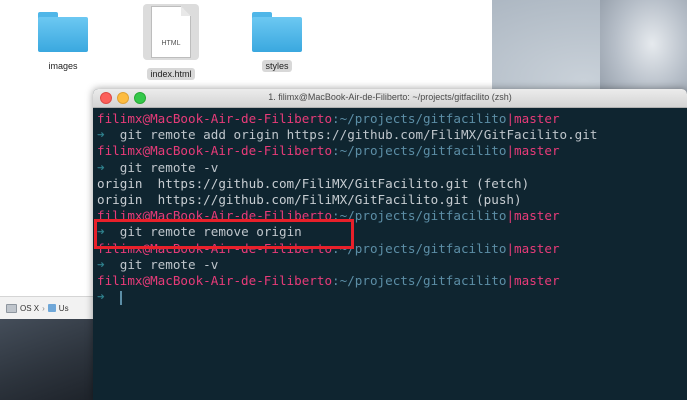 The width and height of the screenshot is (687, 400). What do you see at coordinates (64, 308) in the screenshot?
I see `path-users: Us` at bounding box center [64, 308].